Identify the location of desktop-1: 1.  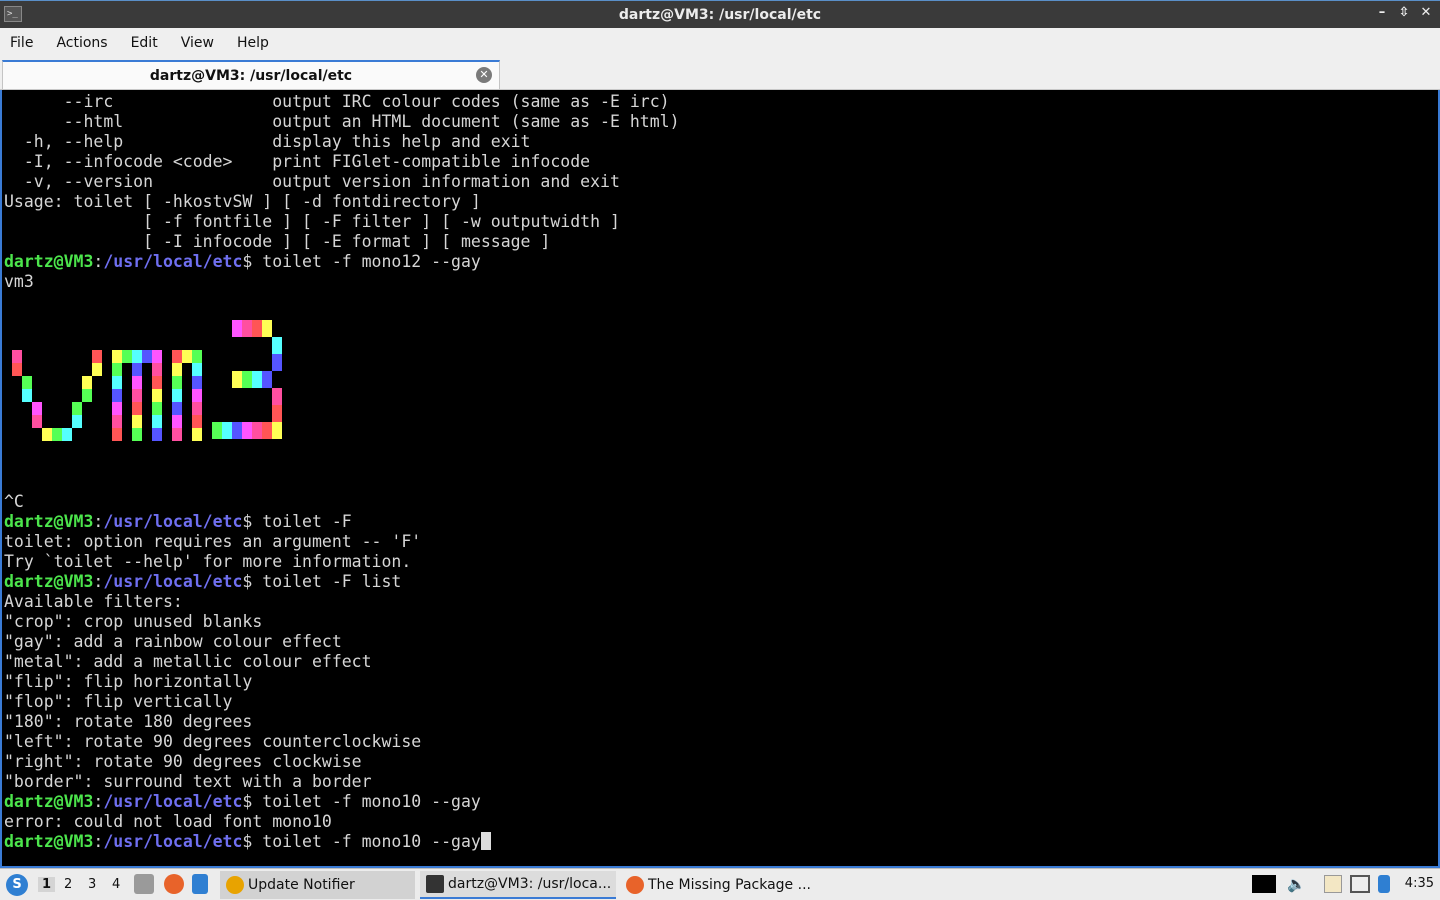
(47, 884).